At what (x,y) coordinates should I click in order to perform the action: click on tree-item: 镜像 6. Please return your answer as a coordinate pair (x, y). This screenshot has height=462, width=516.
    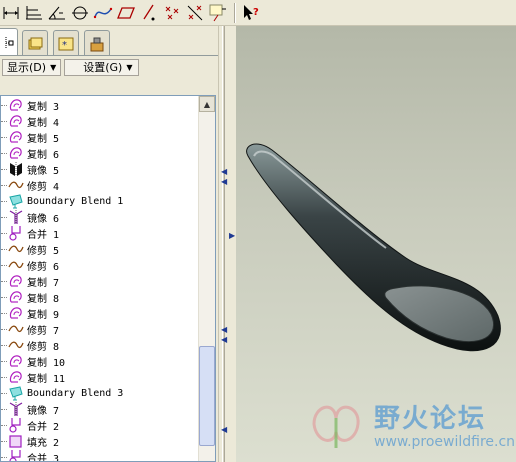
    Looking at the image, I should click on (99, 217).